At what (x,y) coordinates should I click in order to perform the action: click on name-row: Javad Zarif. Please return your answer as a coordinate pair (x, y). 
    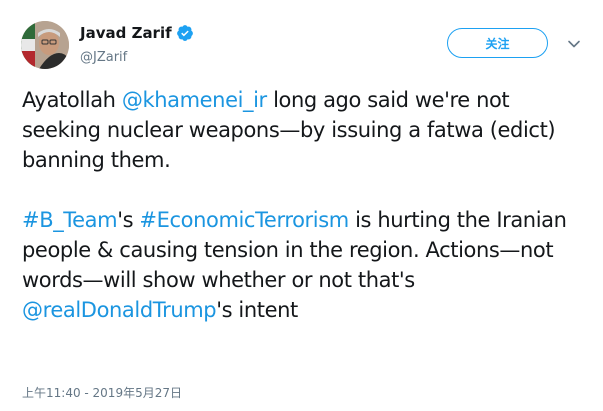
    Looking at the image, I should click on (137, 33).